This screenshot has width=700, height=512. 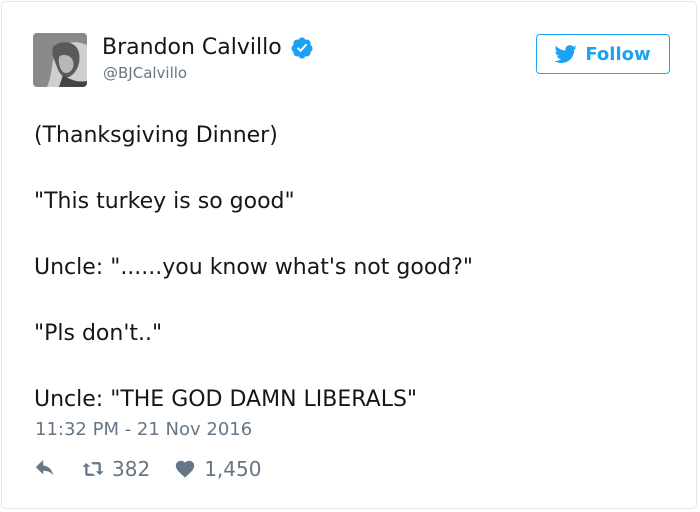 I want to click on tweet-line: Uncle: "THE GOD DAMN LIBERALS", so click(x=226, y=399).